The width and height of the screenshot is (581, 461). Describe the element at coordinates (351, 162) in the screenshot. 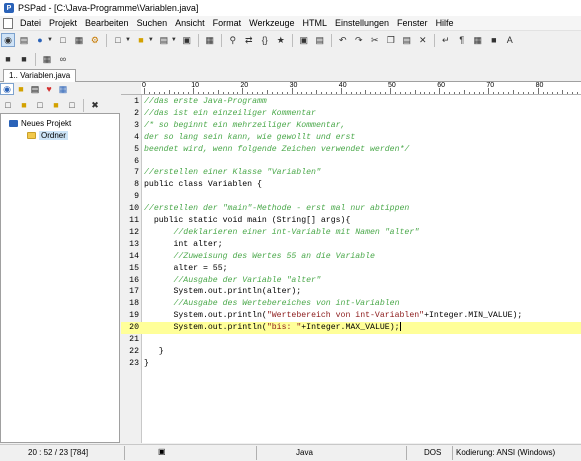

I see `code-line: 6` at that location.